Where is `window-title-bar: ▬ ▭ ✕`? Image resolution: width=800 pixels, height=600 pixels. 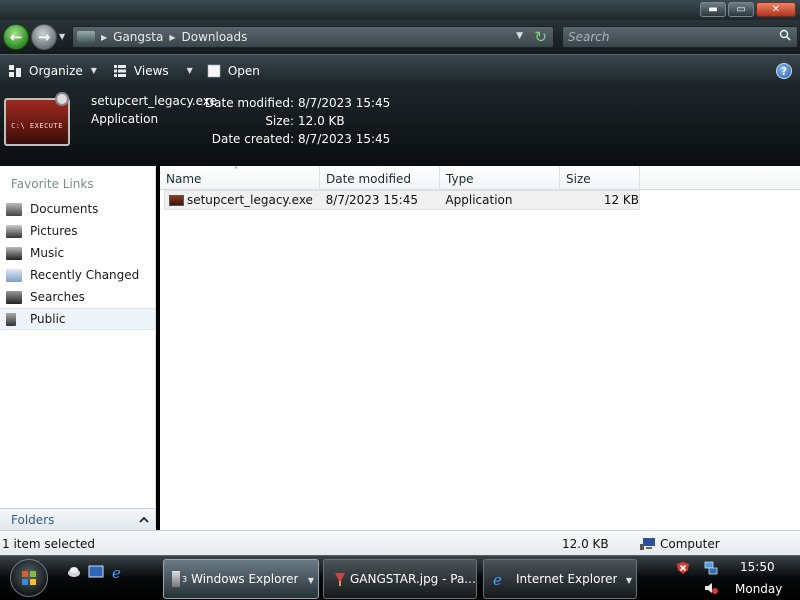 window-title-bar: ▬ ▭ ✕ is located at coordinates (400, 10).